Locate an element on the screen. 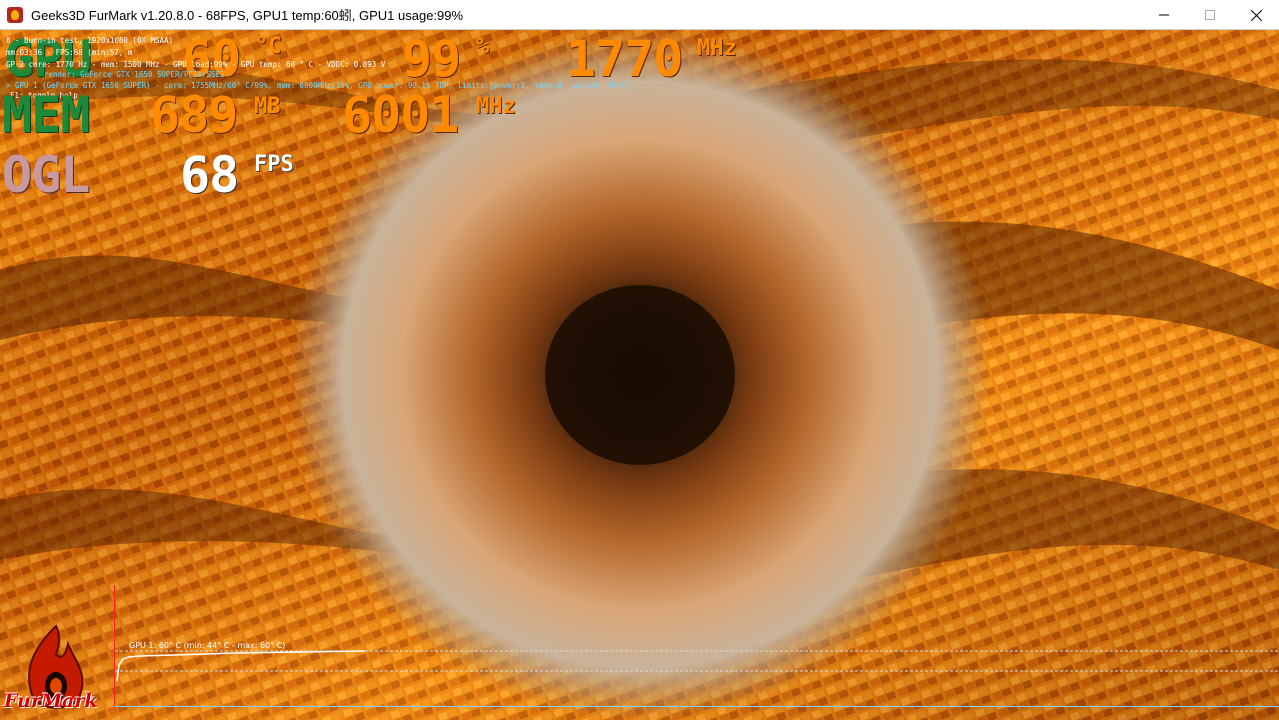  ogl-label: OGL is located at coordinates (46, 175).